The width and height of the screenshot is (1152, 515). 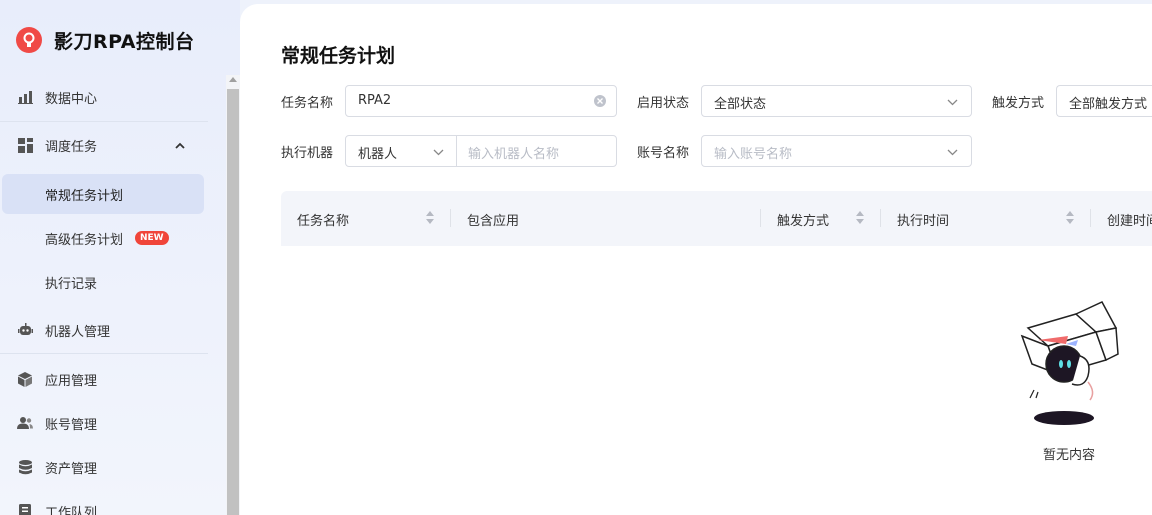 What do you see at coordinates (663, 103) in the screenshot?
I see `status-label: 启用状态` at bounding box center [663, 103].